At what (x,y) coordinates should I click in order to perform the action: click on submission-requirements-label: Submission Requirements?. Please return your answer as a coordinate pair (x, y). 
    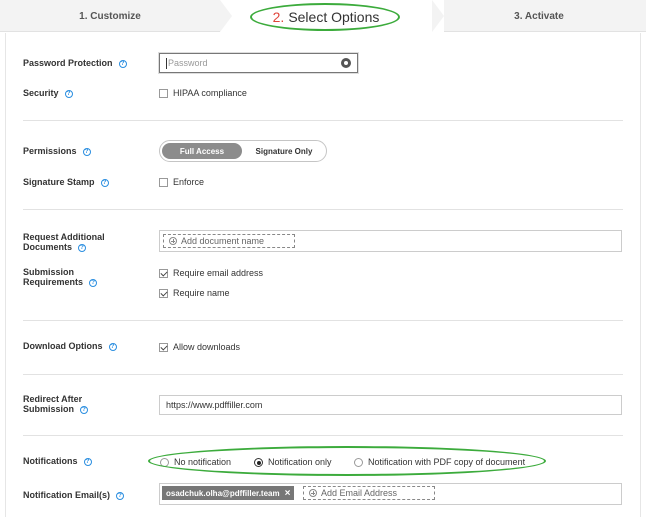
    Looking at the image, I should click on (60, 277).